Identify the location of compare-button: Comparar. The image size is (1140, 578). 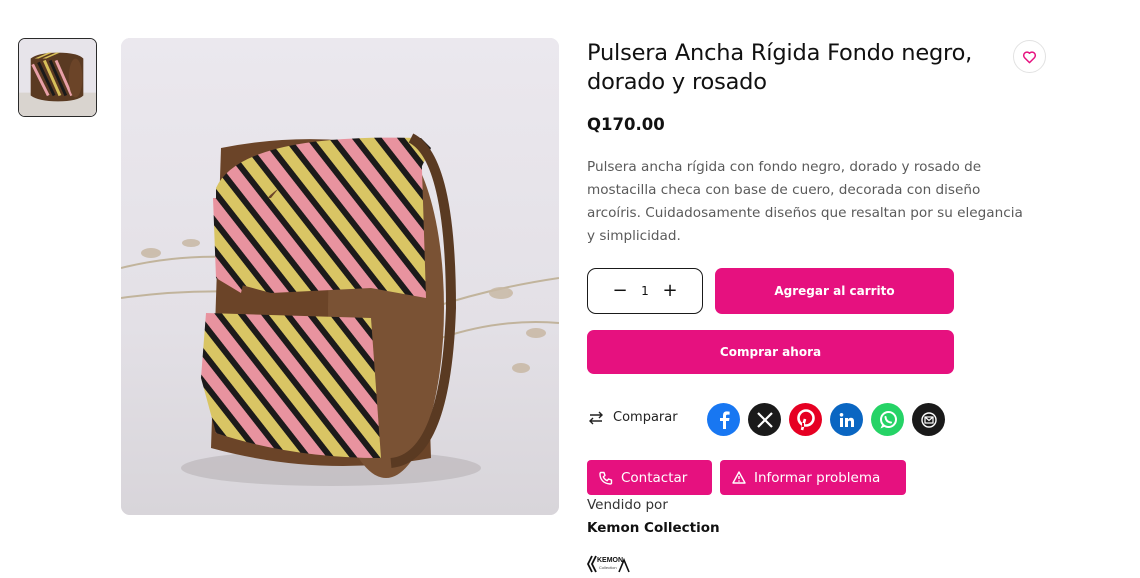
(632, 417).